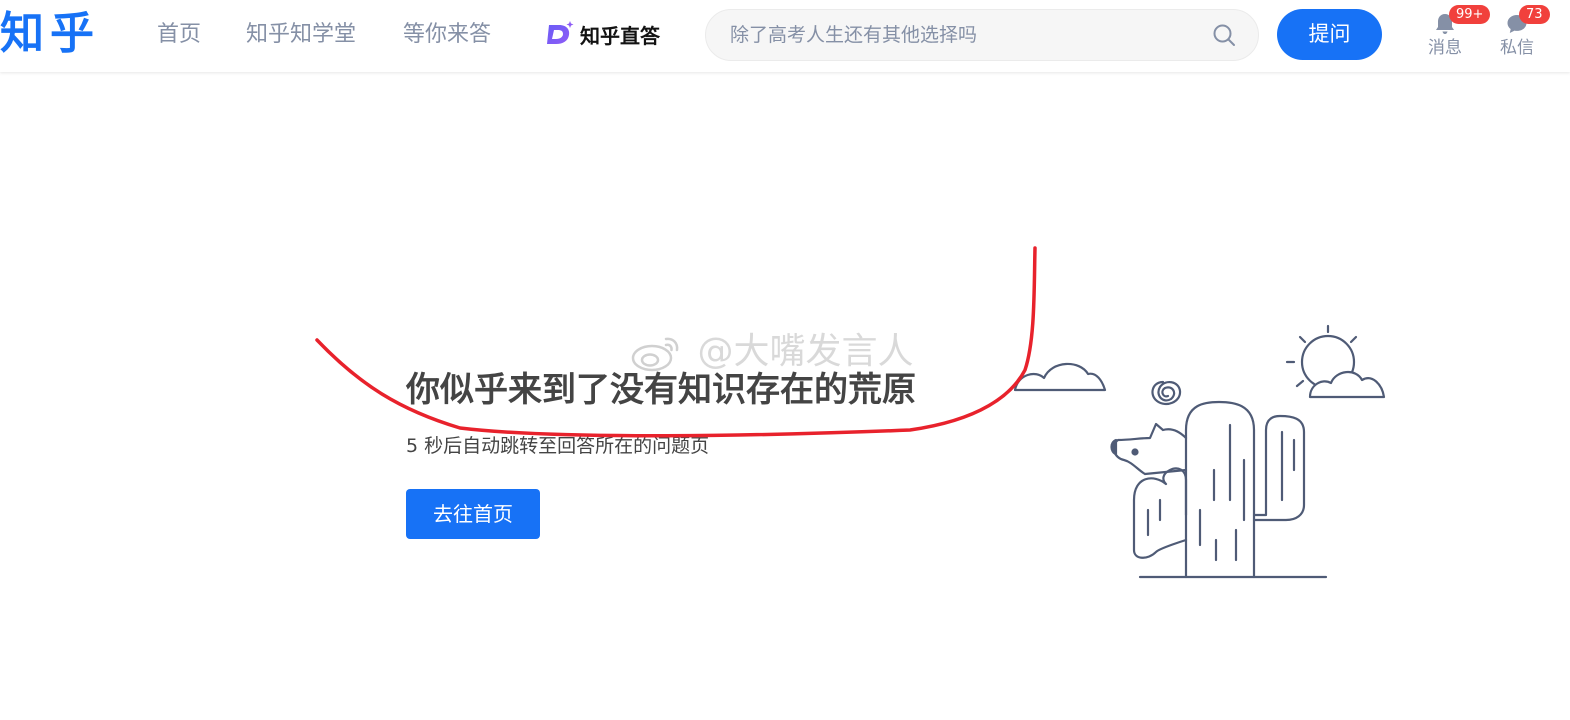 Image resolution: width=1570 pixels, height=720 pixels. What do you see at coordinates (560, 32) in the screenshot?
I see `zhida-logo-icon` at bounding box center [560, 32].